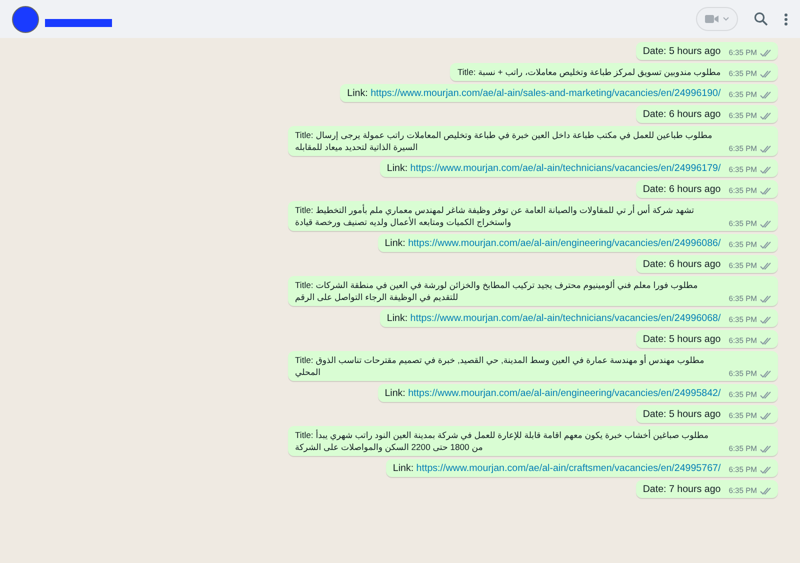 This screenshot has height=563, width=800. What do you see at coordinates (589, 72) in the screenshot?
I see `message-text: Title: مطلوب مندوبين تسويق لمركز طباعة وتخليص معاملات، راتب + نسبة` at bounding box center [589, 72].